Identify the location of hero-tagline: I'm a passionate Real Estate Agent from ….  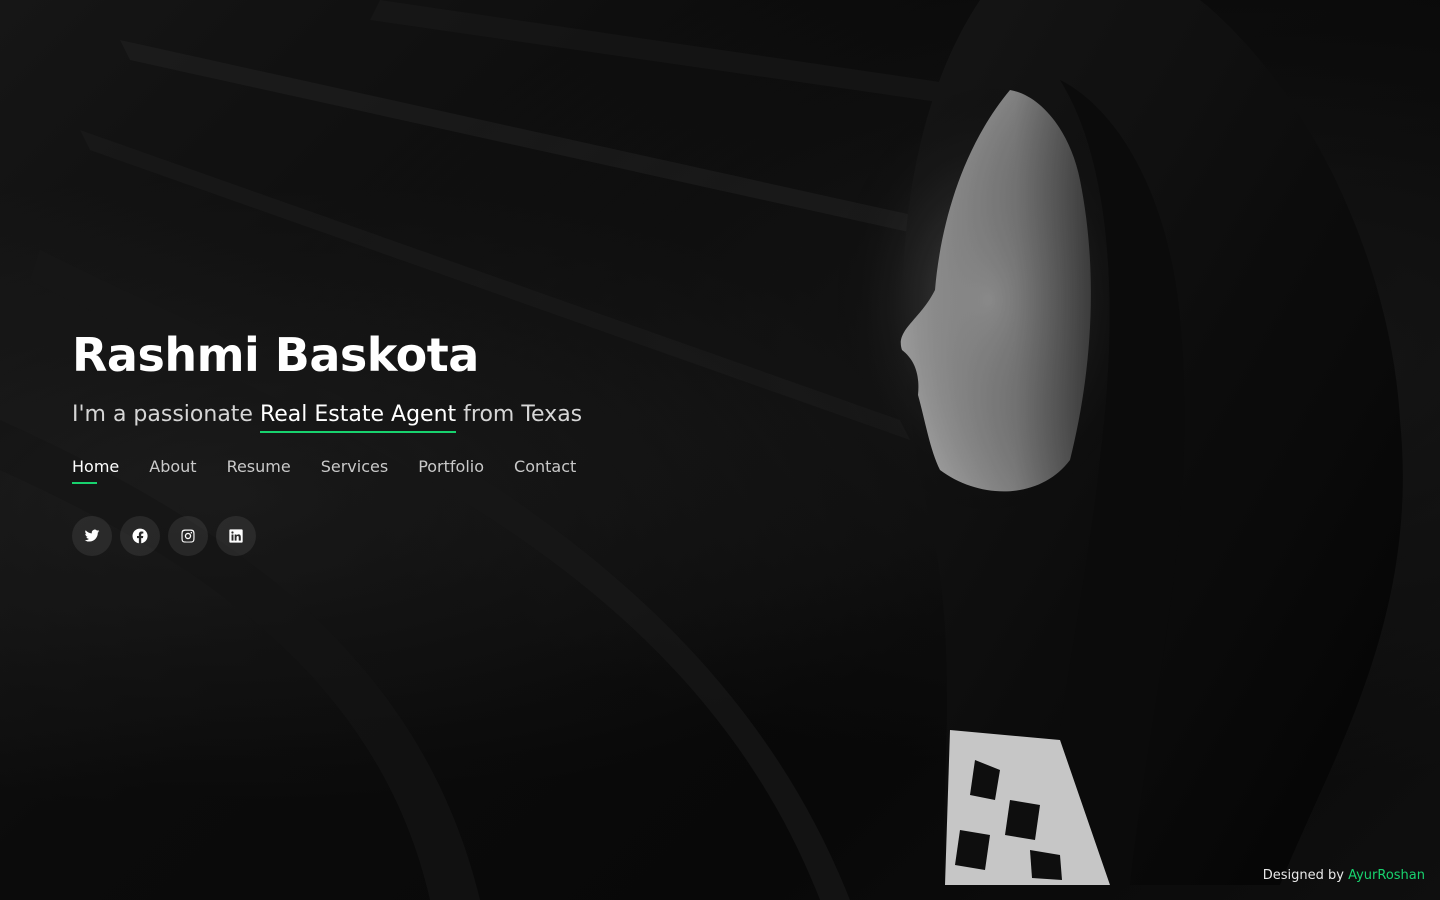
(452, 416).